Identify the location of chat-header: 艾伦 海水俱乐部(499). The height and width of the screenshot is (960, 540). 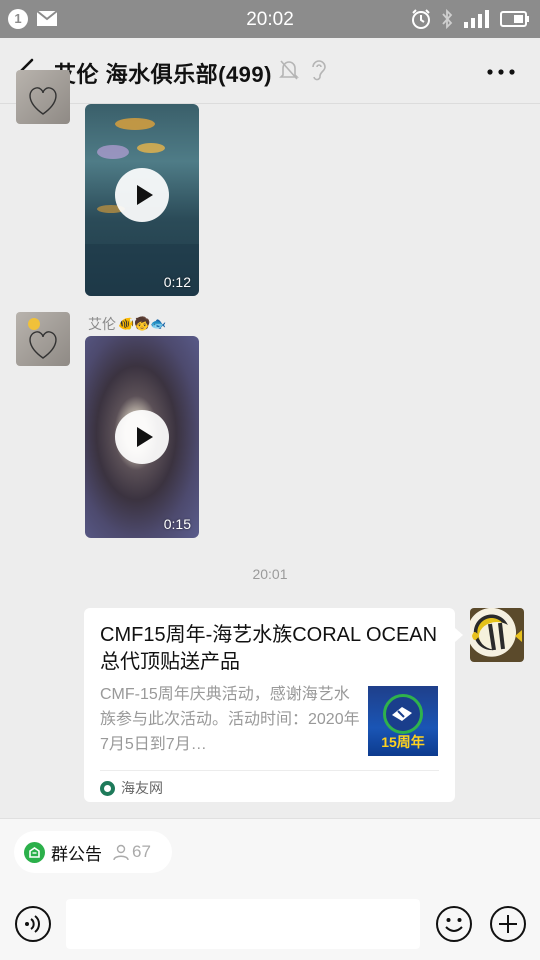
(270, 71).